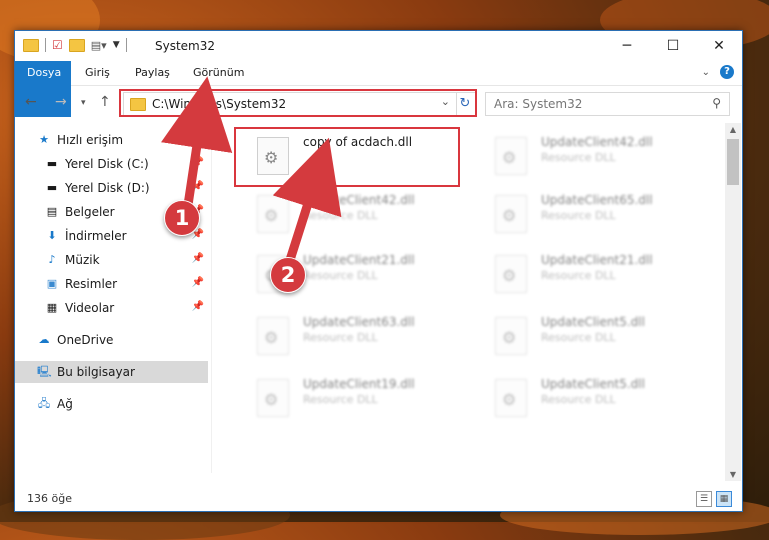  Describe the element at coordinates (211, 298) in the screenshot. I see `pane-divider` at that location.